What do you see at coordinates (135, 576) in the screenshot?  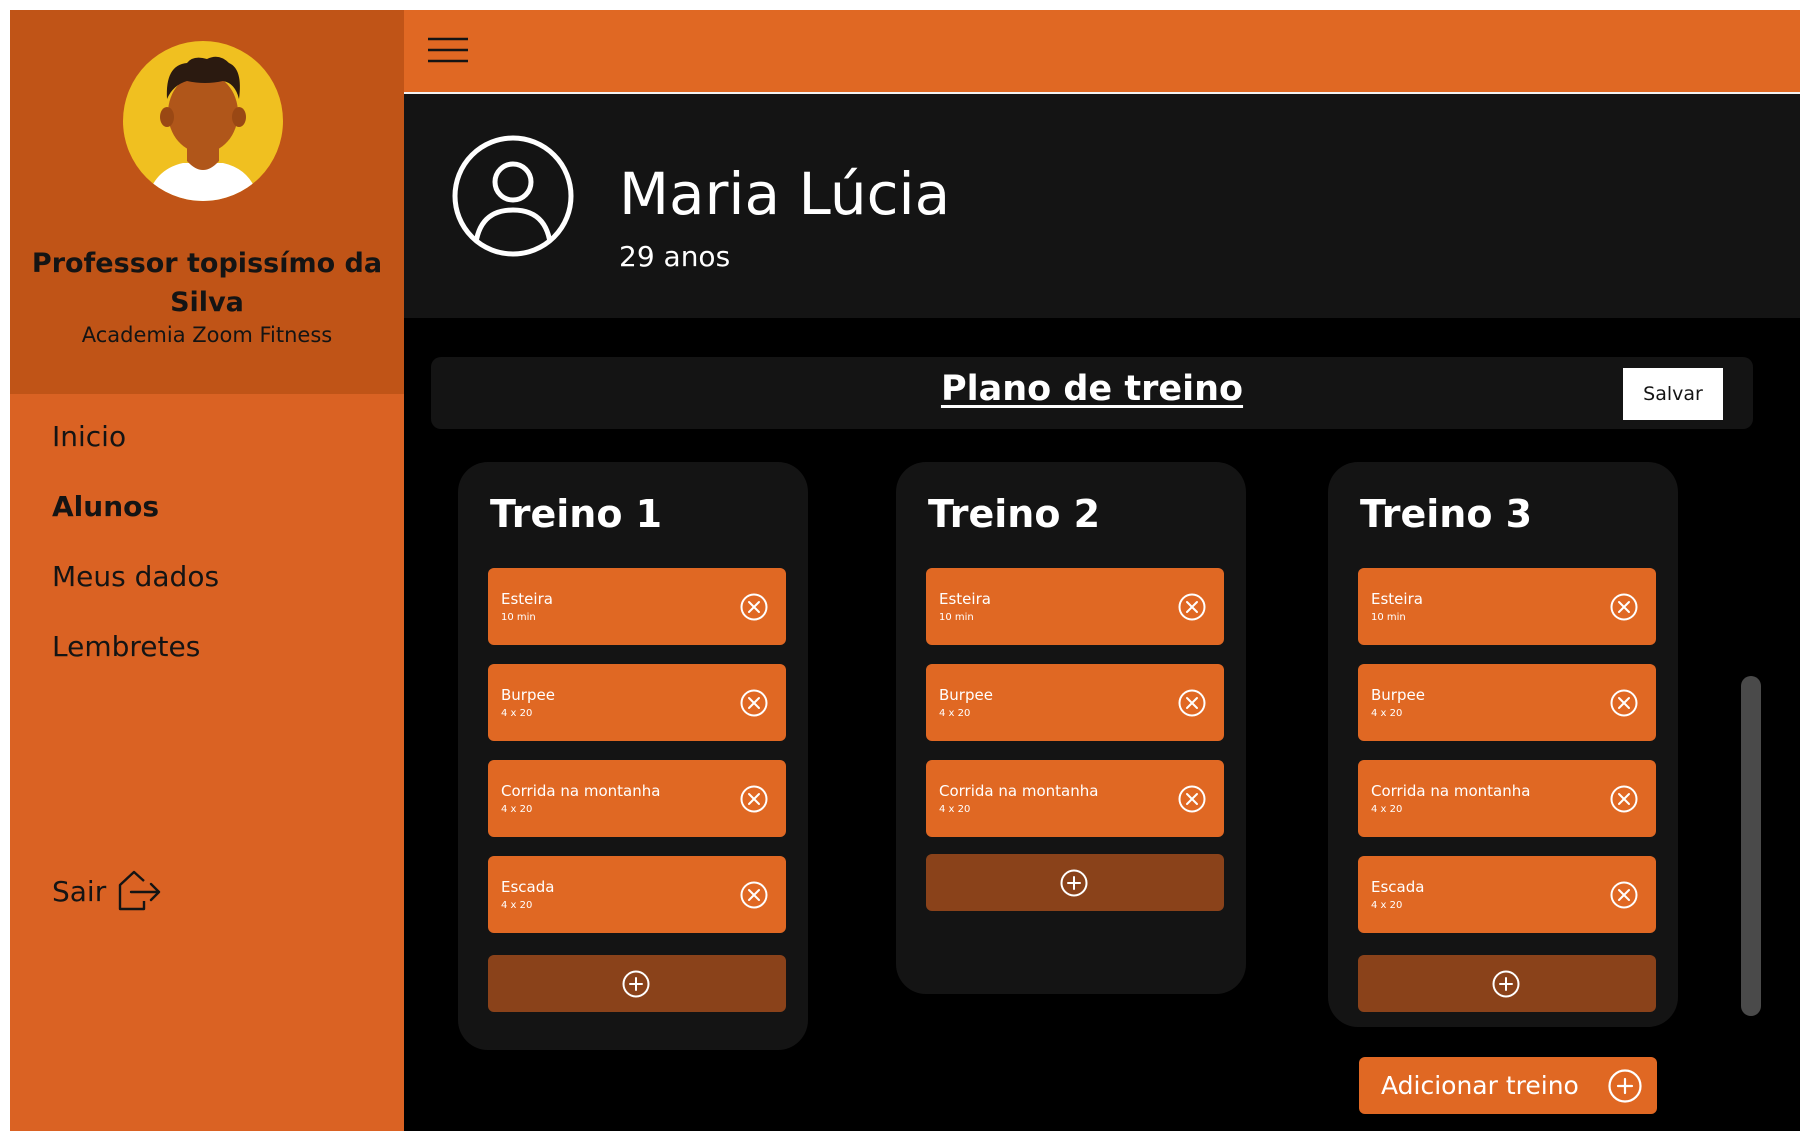 I see `nav-item-meus-dados: Meus dados` at bounding box center [135, 576].